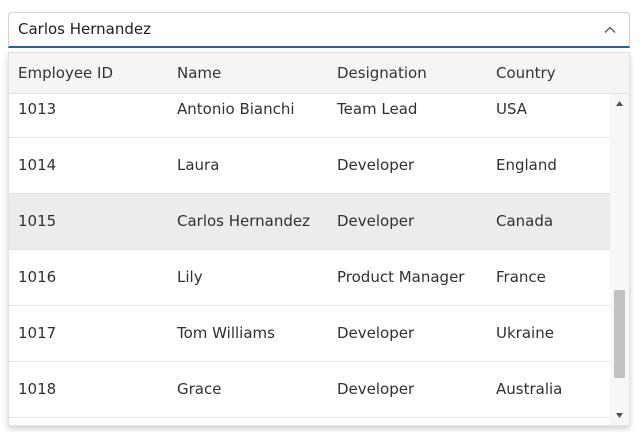 The image size is (640, 432). I want to click on grid-header: Employee ID Name Designation Country, so click(319, 73).